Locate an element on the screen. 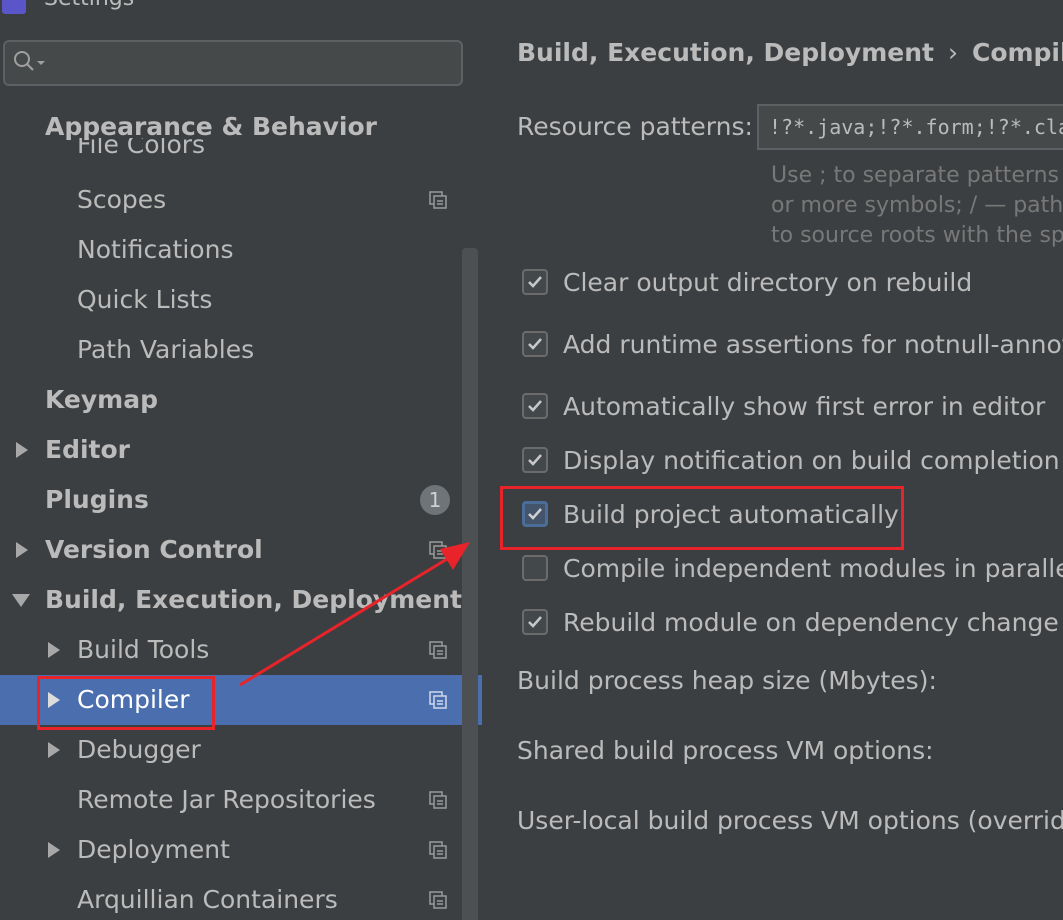  option-clear-output: Clear output directory on rebuild is located at coordinates (792, 283).